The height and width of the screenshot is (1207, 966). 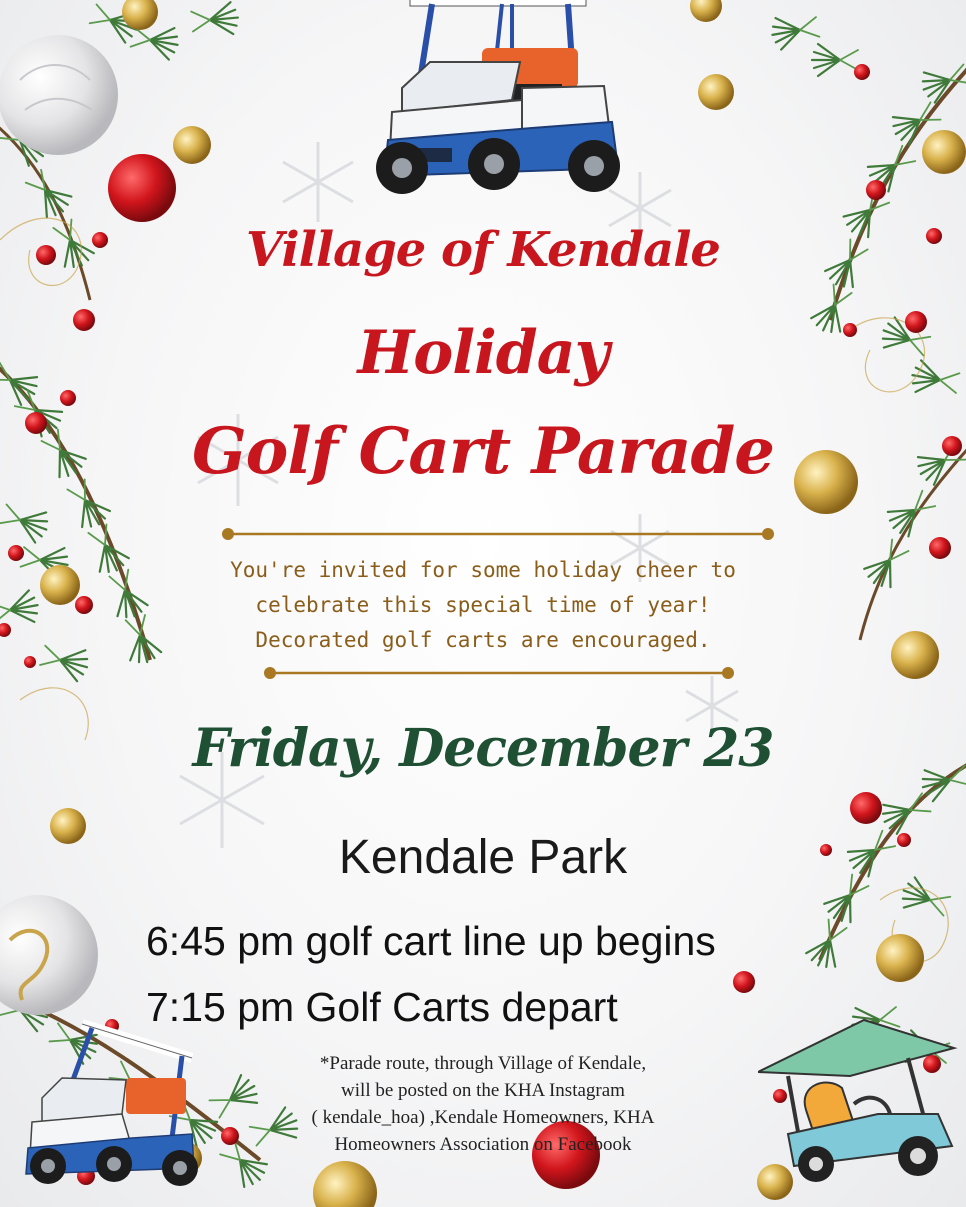 What do you see at coordinates (483, 353) in the screenshot?
I see `title-holiday: Holiday` at bounding box center [483, 353].